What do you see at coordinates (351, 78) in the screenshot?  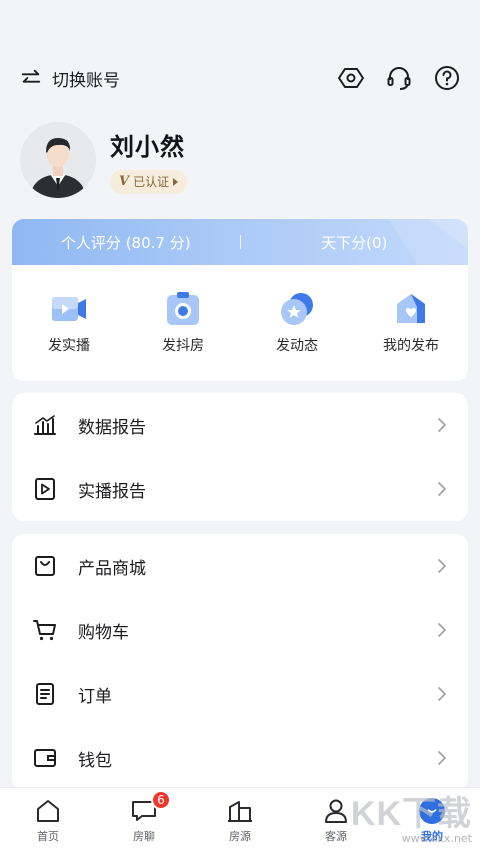 I see `settings-icon` at bounding box center [351, 78].